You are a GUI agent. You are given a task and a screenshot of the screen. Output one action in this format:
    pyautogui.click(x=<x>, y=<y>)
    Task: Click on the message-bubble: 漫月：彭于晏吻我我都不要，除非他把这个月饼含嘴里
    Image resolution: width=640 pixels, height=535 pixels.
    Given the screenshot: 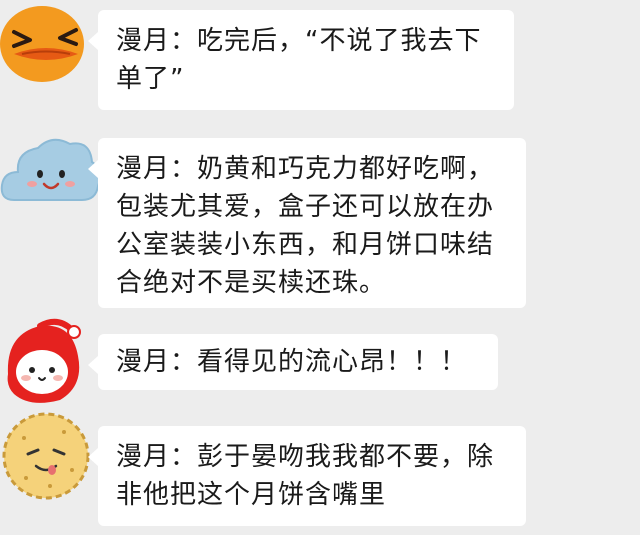 What is the action you would take?
    pyautogui.click(x=307, y=476)
    